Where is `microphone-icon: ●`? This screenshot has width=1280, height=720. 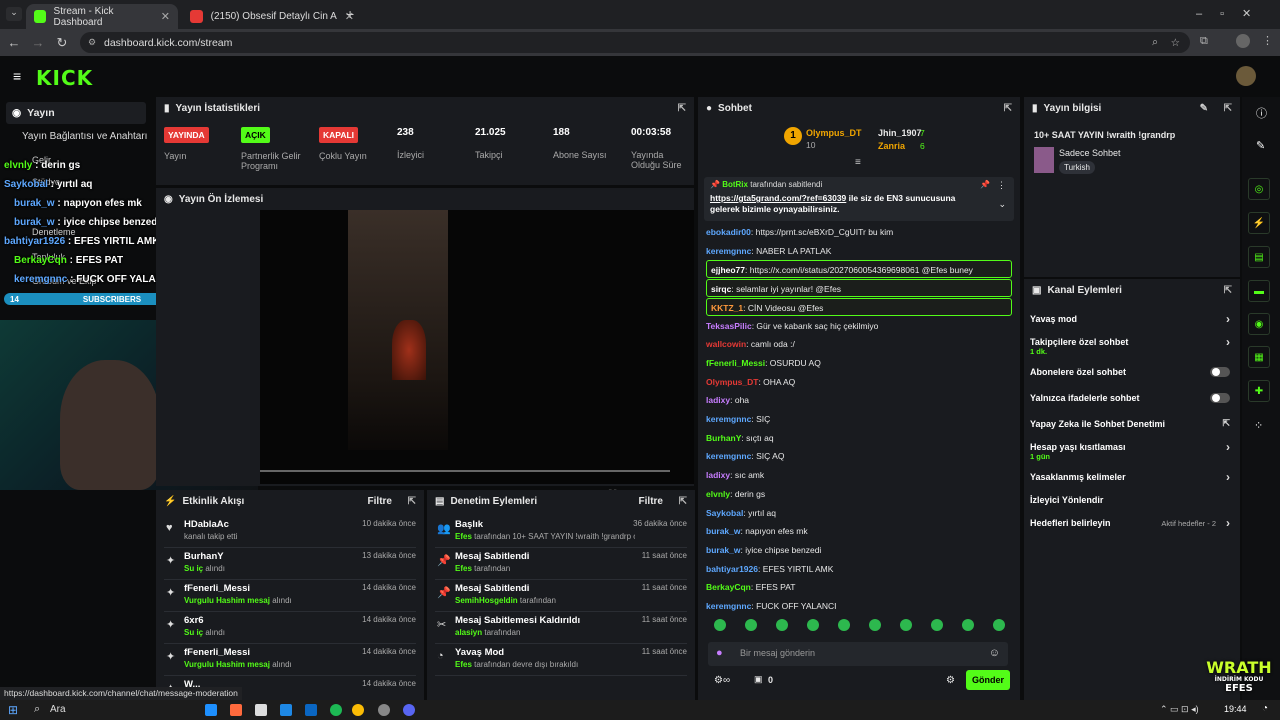
microphone-icon: ● is located at coordinates (719, 653).